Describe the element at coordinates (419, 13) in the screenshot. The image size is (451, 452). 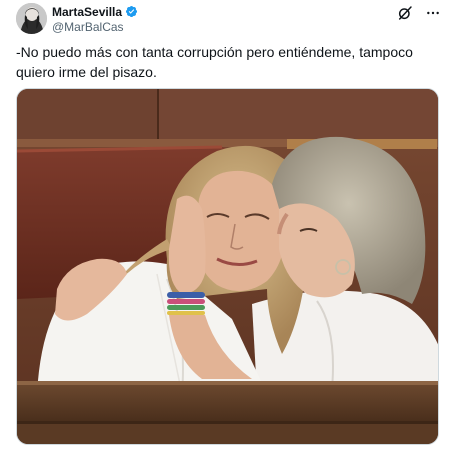
I see `tweet-actions` at that location.